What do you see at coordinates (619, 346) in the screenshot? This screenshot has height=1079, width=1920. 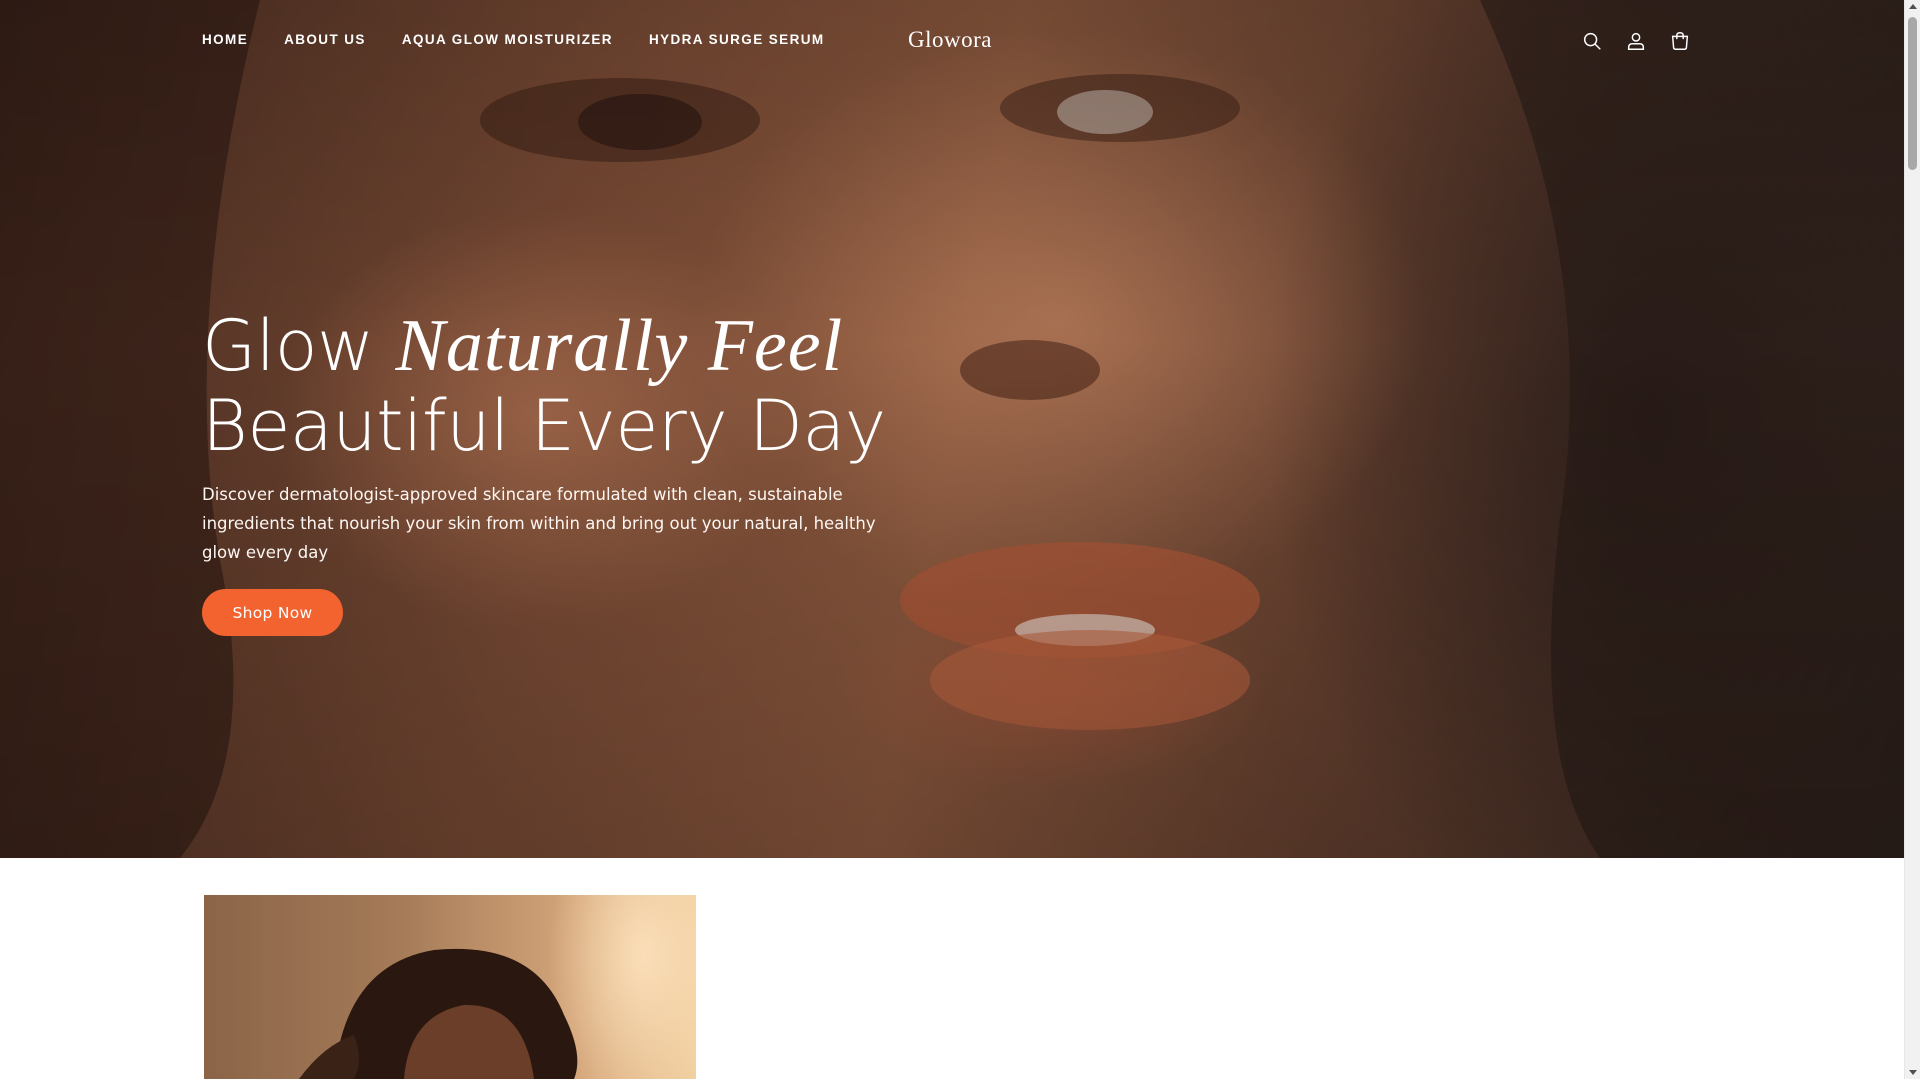 I see `headline-italic-phrase: Naturally Feel` at bounding box center [619, 346].